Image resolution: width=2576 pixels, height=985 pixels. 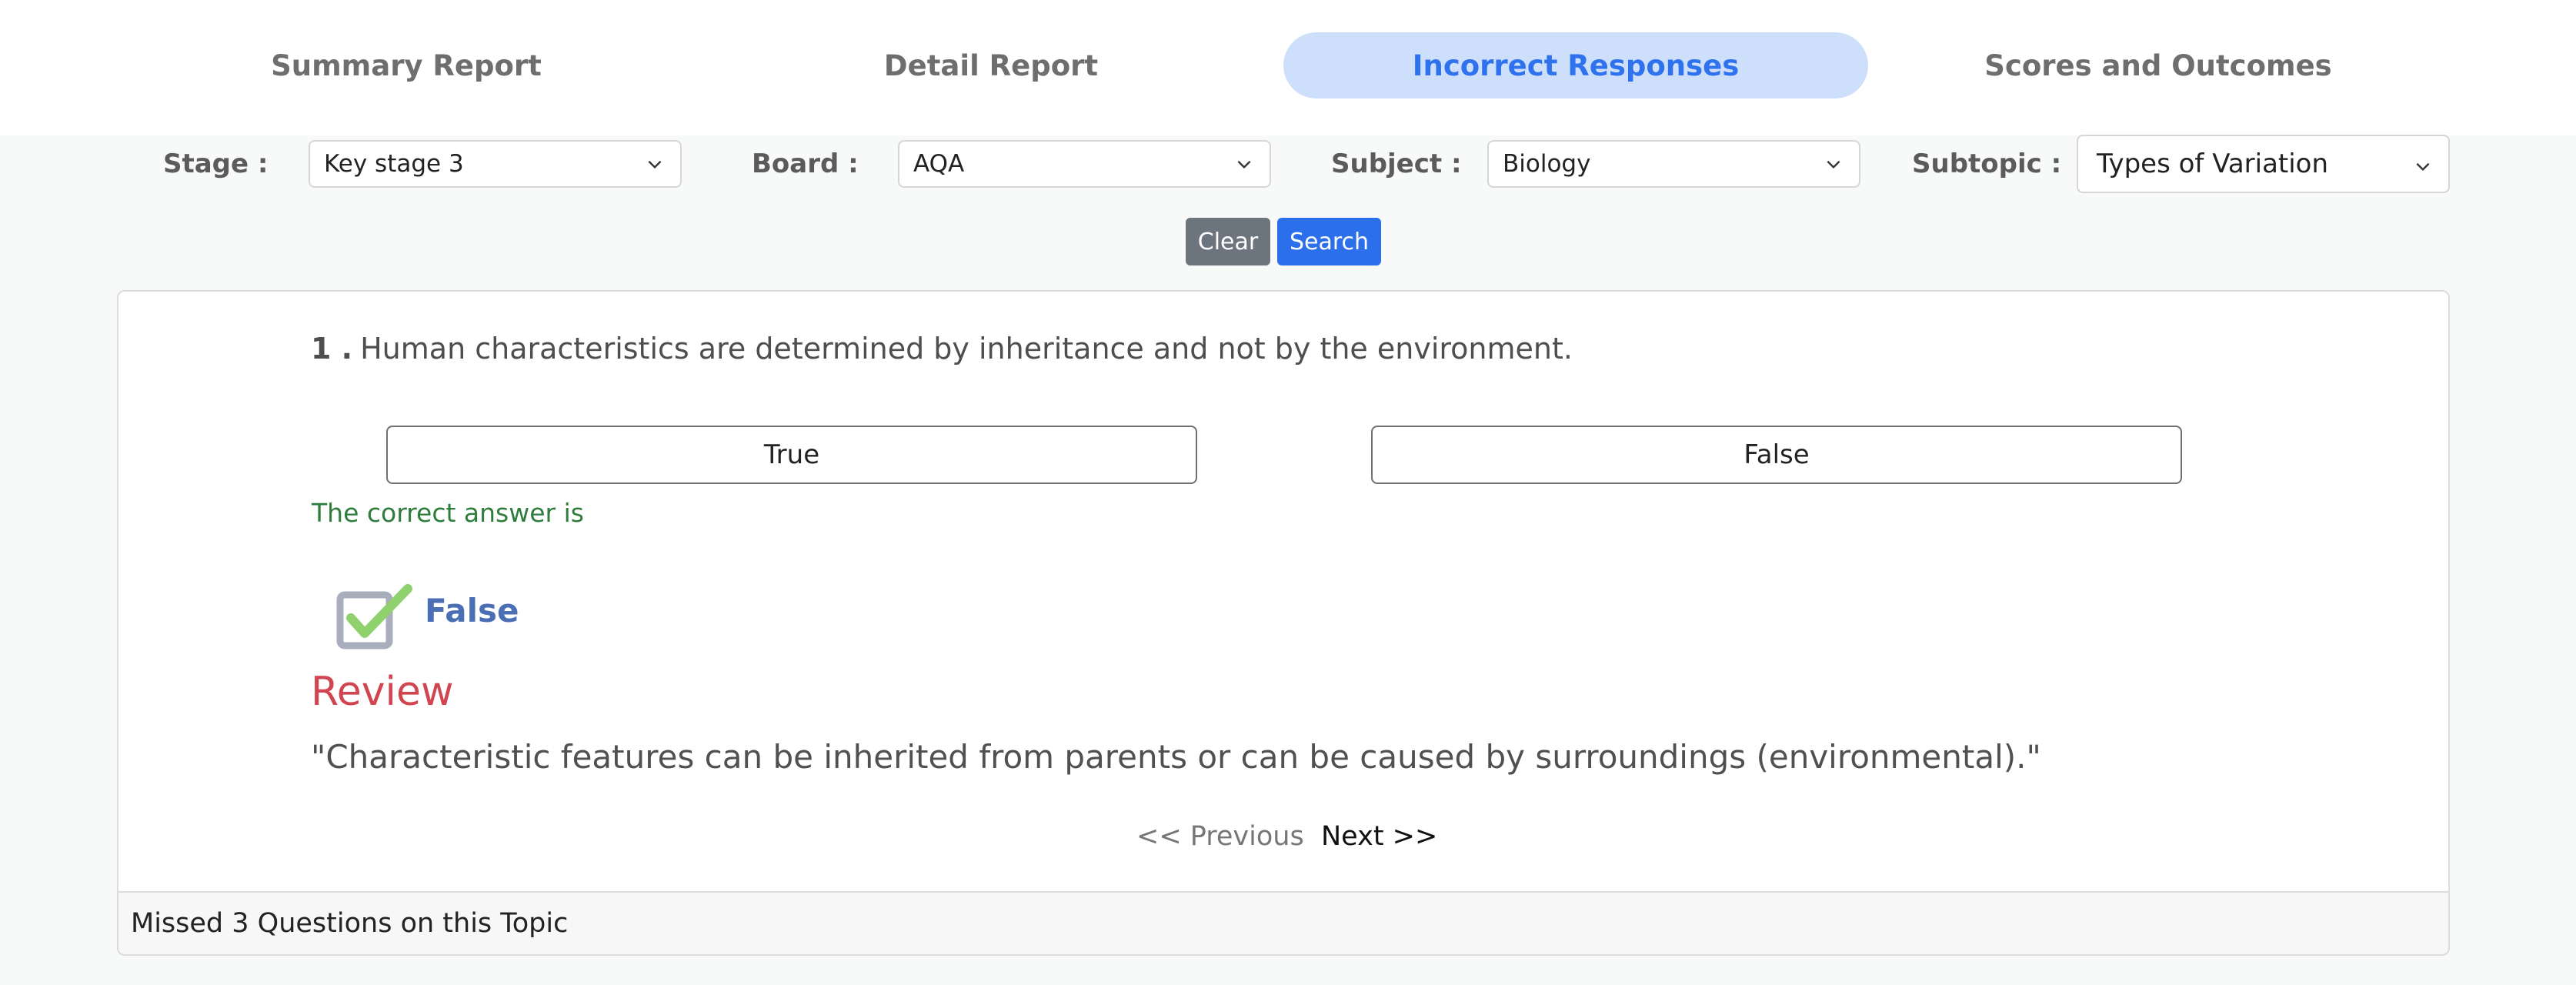 I want to click on subject-select-value: Biology, so click(x=1547, y=164).